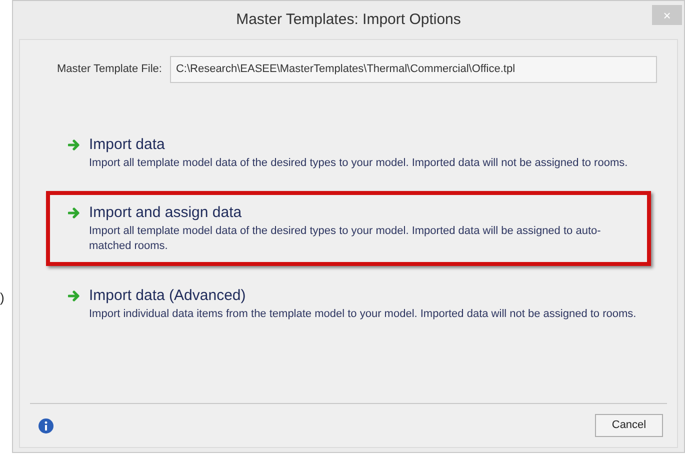  Describe the element at coordinates (345, 239) in the screenshot. I see `option-description: Import all template model data of the desired types to your model. Imported data will be assigned to auto-matched rooms.` at that location.